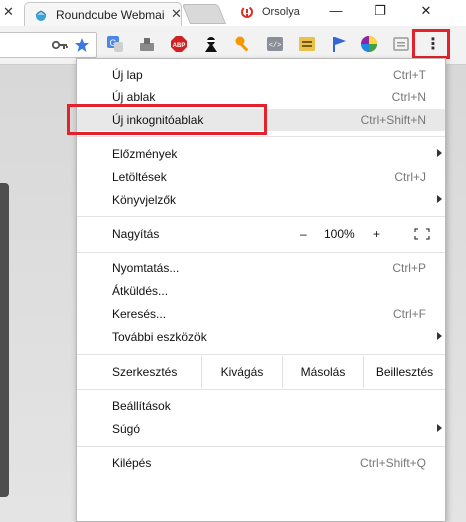 This screenshot has height=522, width=466. I want to click on translate-icon: G, so click(115, 44).